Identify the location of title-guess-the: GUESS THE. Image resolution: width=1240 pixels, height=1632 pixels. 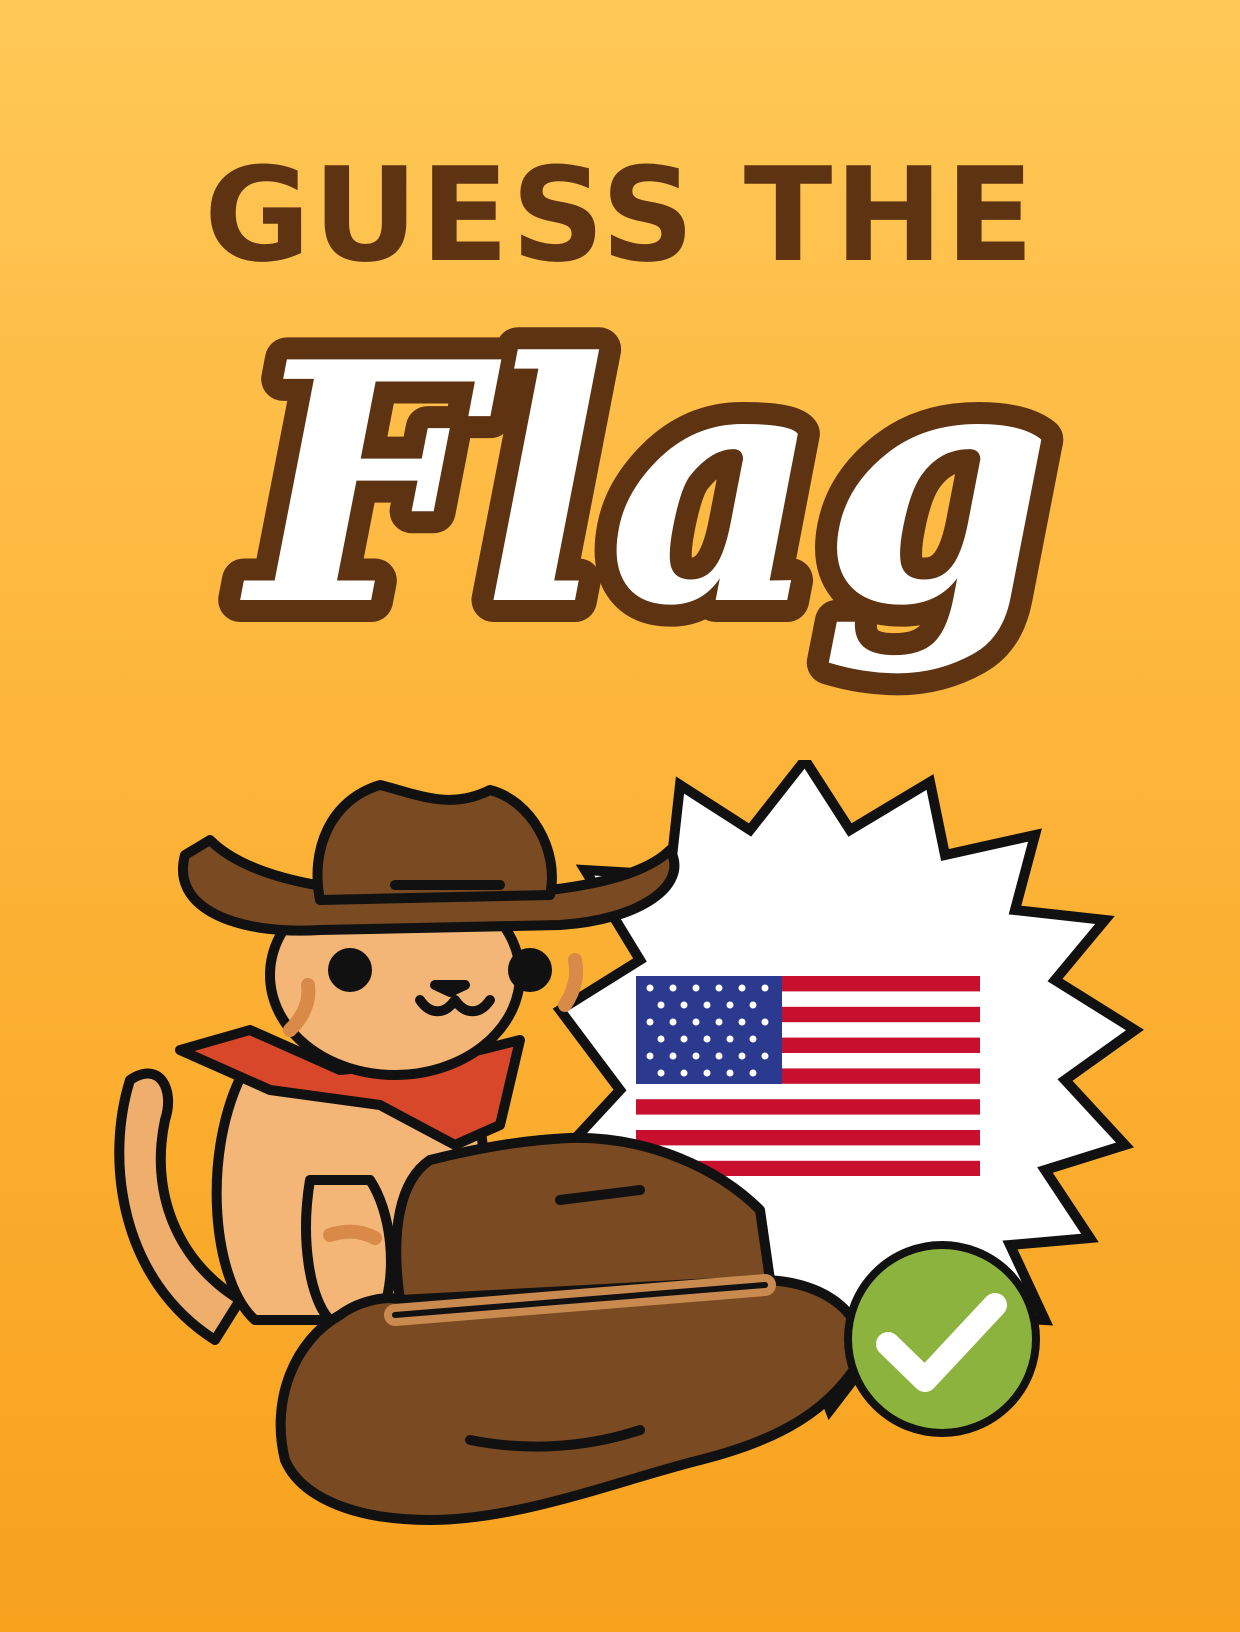
(620, 215).